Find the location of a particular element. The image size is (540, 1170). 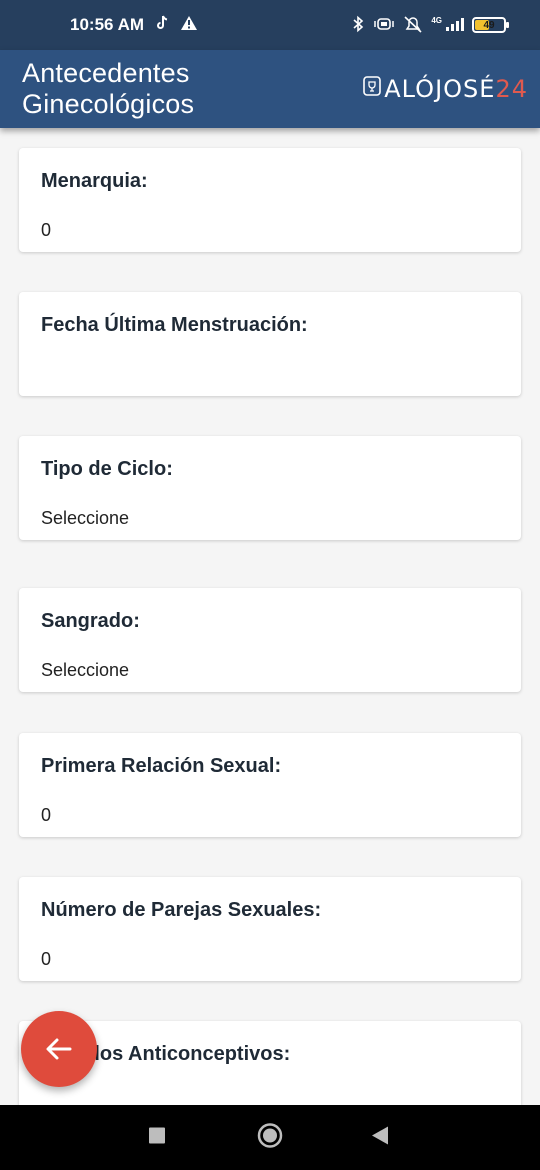

battery-level: 49 is located at coordinates (489, 25).